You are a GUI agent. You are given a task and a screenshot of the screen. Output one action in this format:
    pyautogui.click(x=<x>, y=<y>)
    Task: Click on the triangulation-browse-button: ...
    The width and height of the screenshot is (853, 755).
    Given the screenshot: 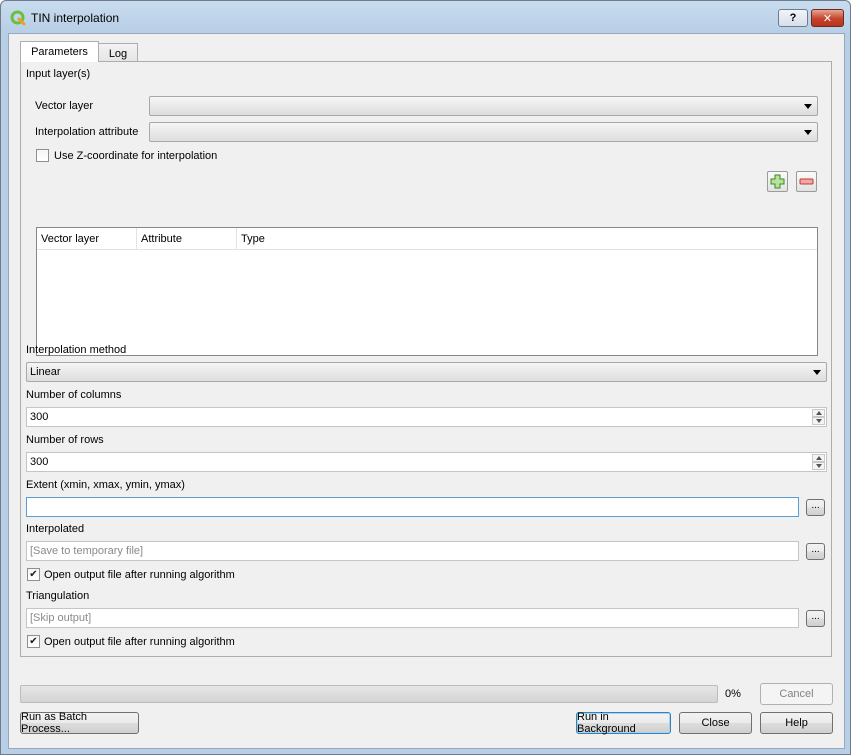 What is the action you would take?
    pyautogui.click(x=815, y=618)
    